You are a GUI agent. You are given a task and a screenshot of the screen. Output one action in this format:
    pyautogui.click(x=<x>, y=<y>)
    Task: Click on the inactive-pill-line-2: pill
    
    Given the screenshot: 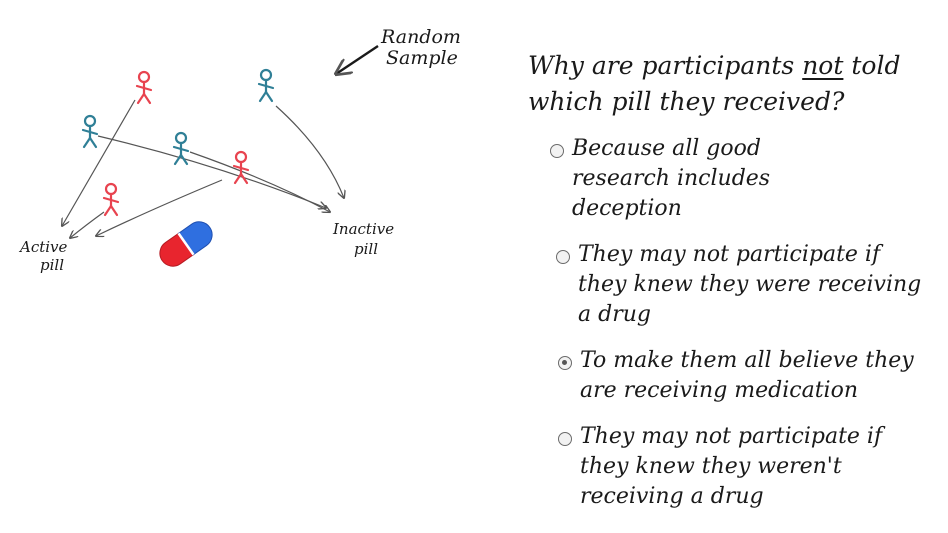 What is the action you would take?
    pyautogui.click(x=366, y=249)
    